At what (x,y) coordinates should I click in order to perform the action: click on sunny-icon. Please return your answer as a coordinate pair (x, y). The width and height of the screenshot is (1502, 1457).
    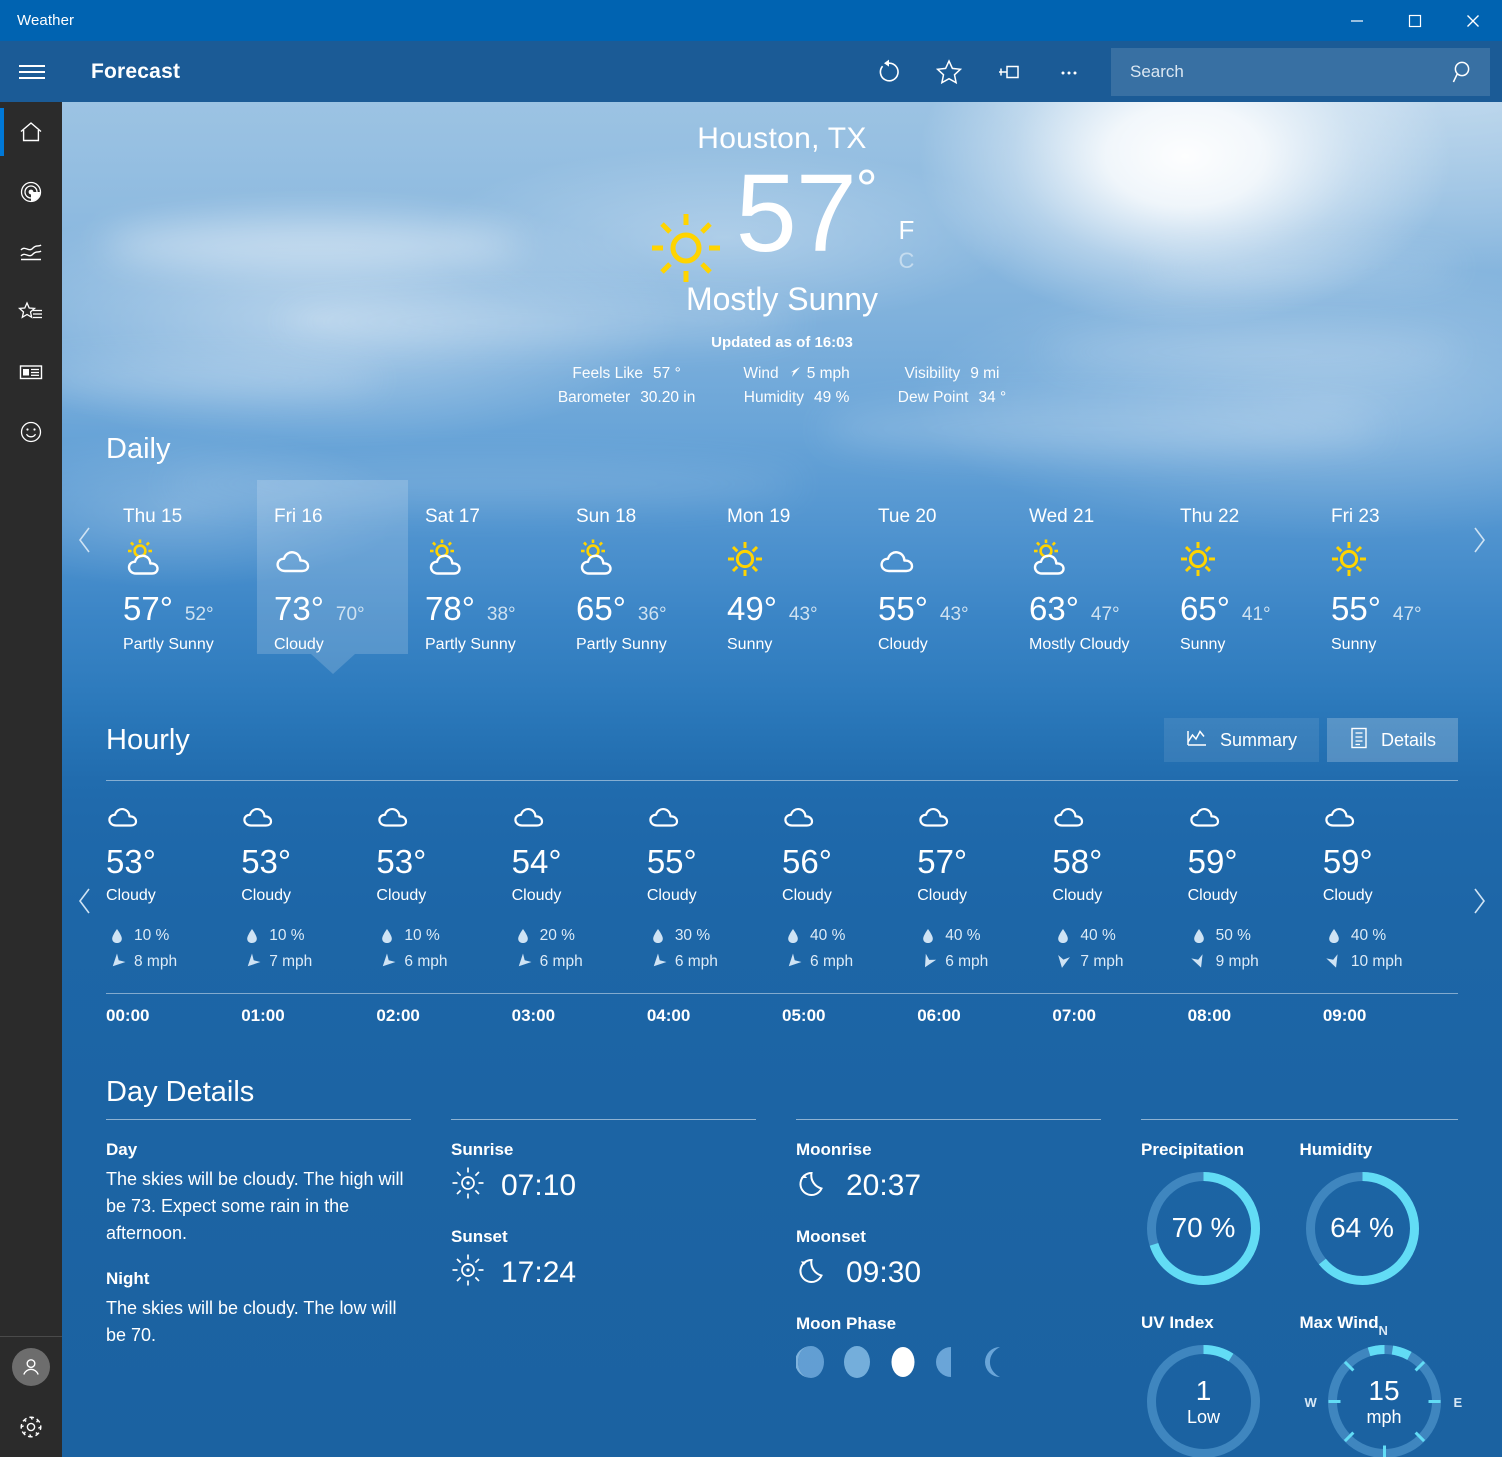
    Looking at the image, I should click on (686, 250).